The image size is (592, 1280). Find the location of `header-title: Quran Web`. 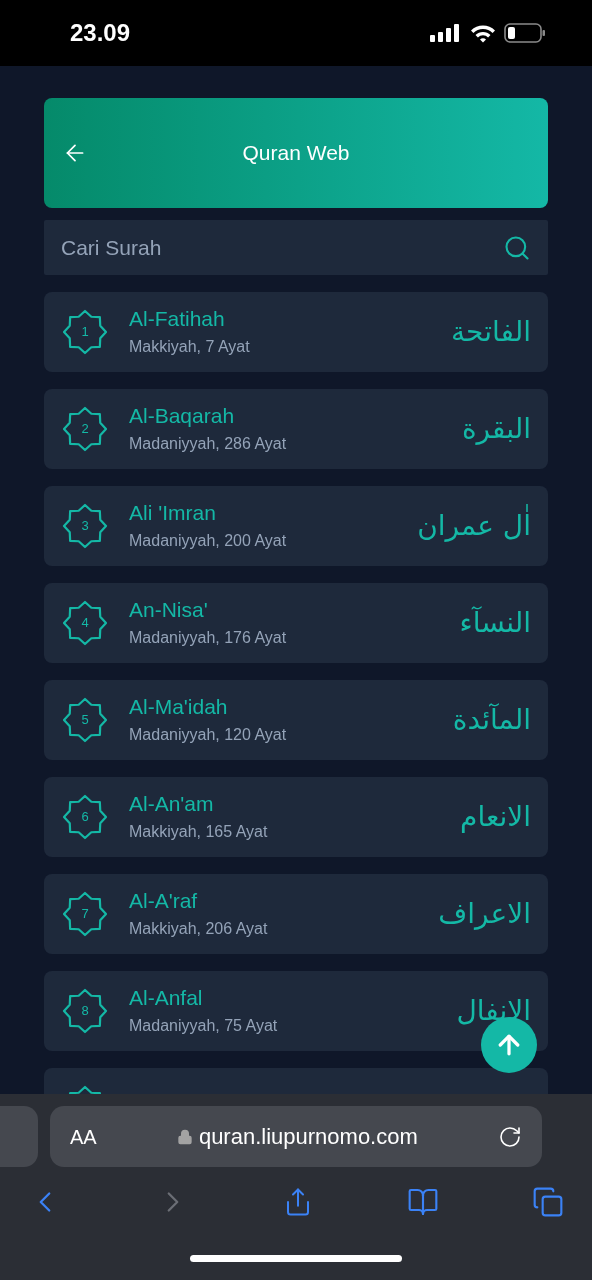

header-title: Quran Web is located at coordinates (296, 153).